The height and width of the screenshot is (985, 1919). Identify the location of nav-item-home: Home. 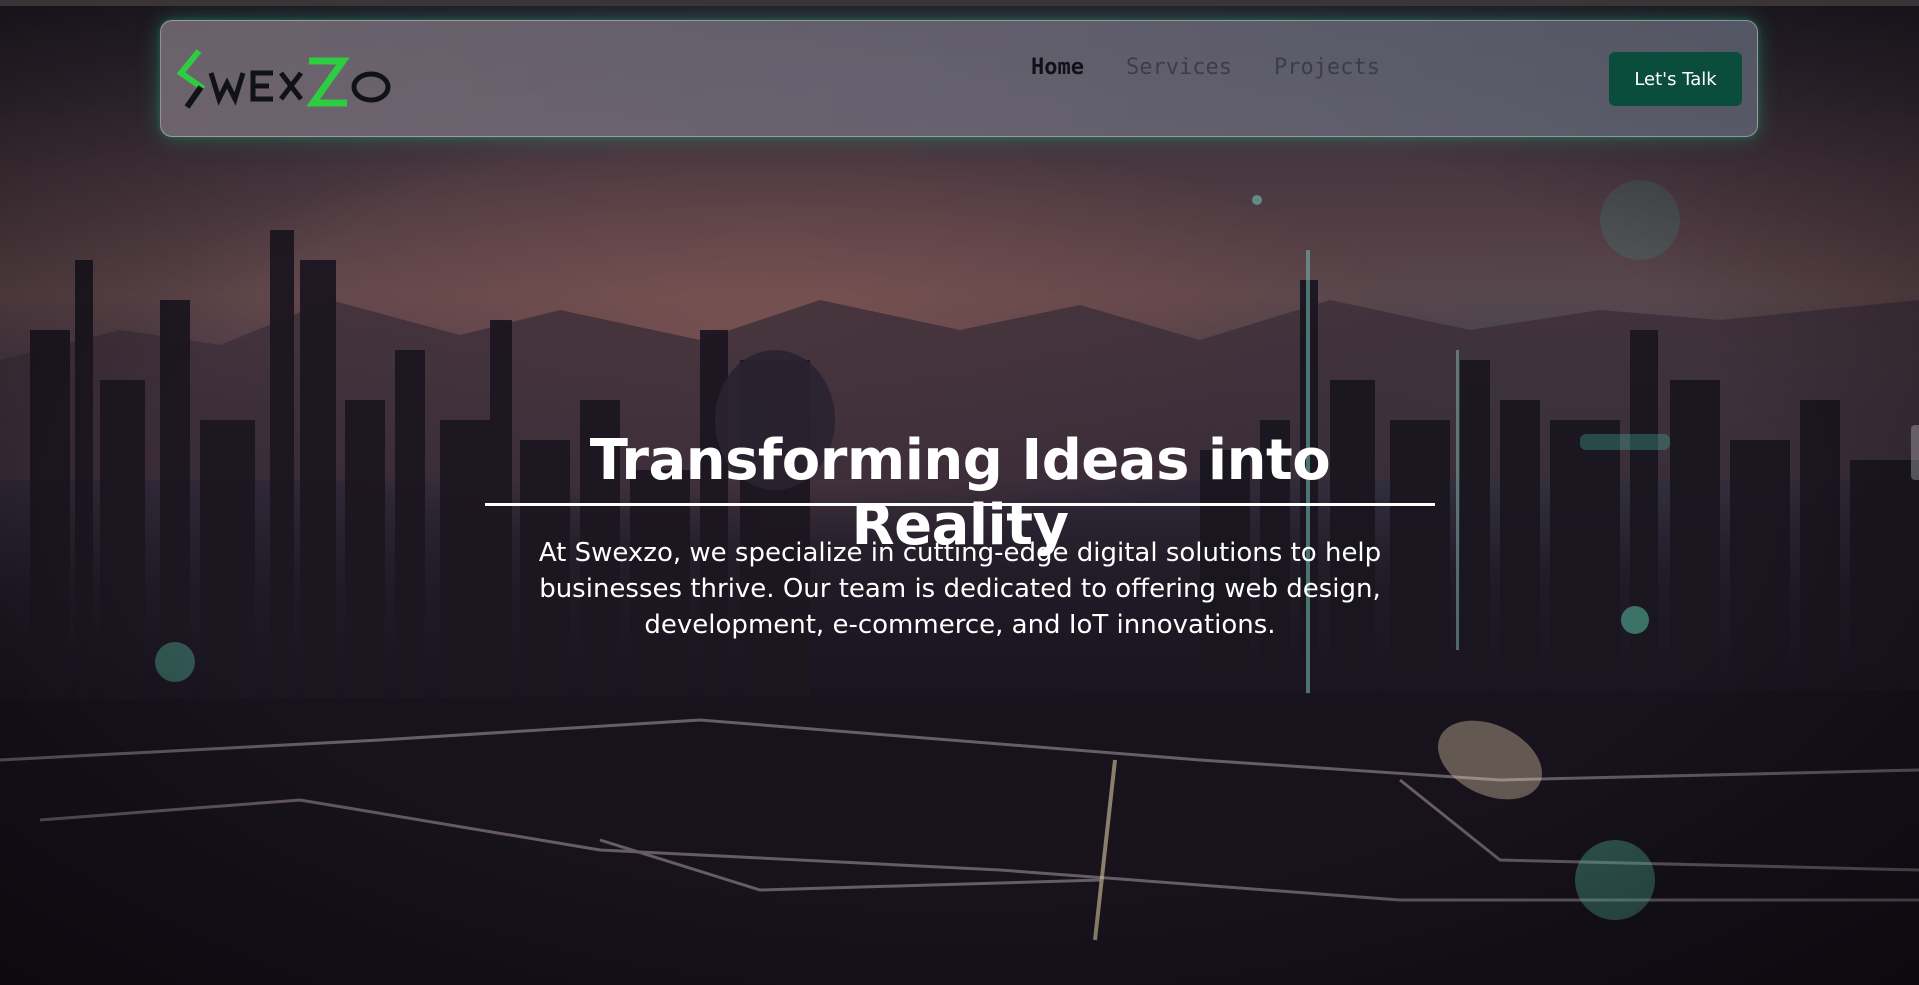
(1057, 67).